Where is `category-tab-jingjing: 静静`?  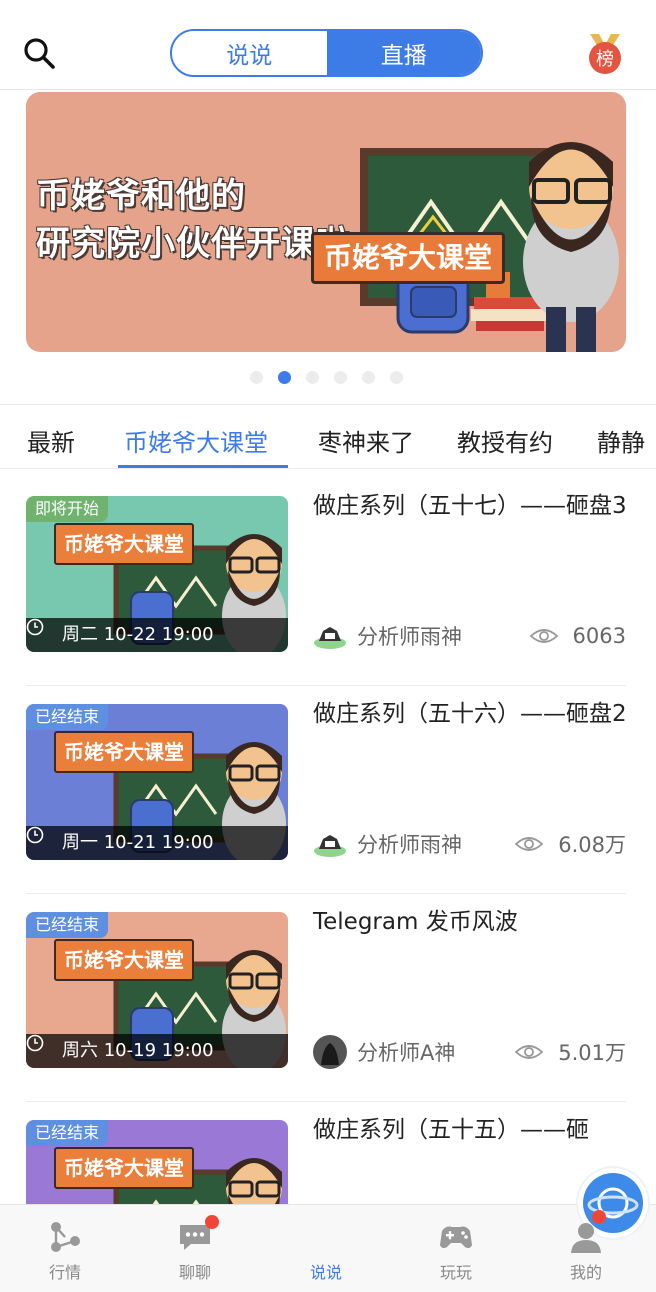
category-tab-jingjing: 静静 is located at coordinates (621, 440).